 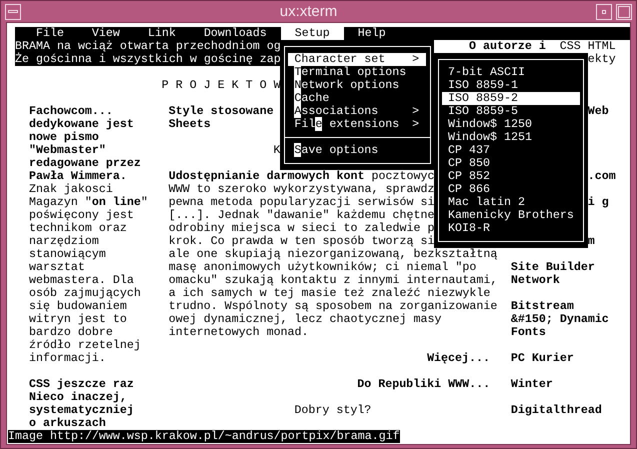 I want to click on link: CSS jeszcze raz, so click(x=81, y=384).